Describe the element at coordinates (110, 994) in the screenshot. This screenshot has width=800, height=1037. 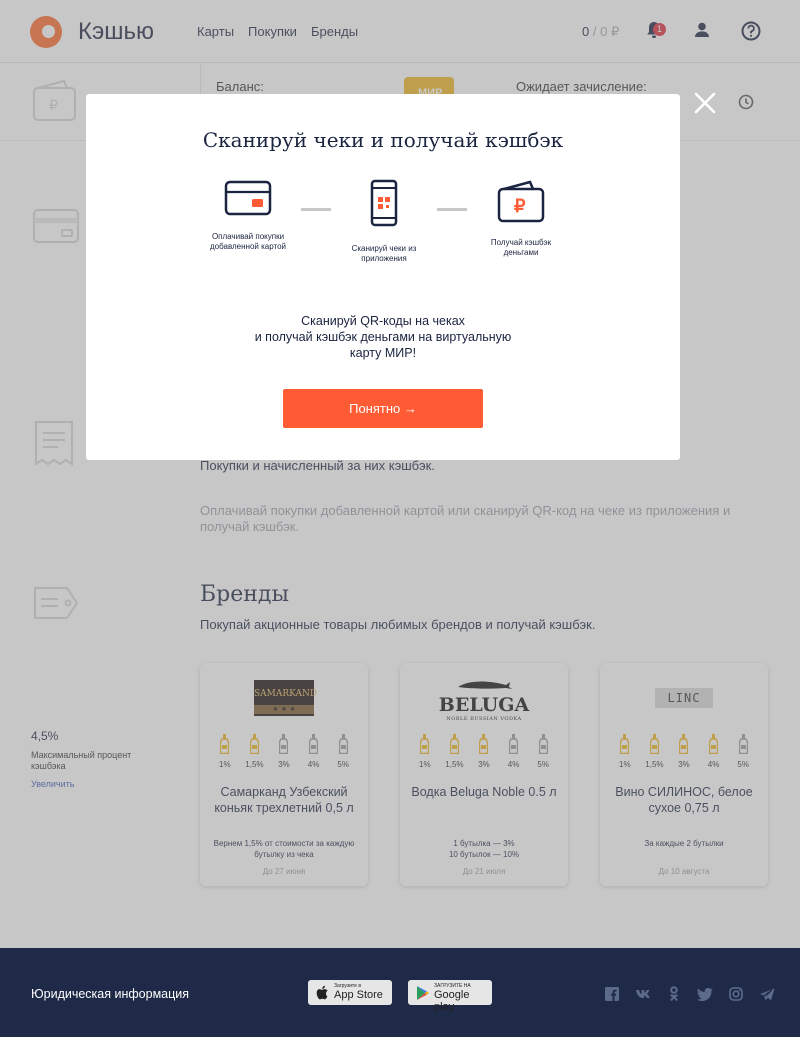
I see `legal-link: Юридическая информация` at that location.